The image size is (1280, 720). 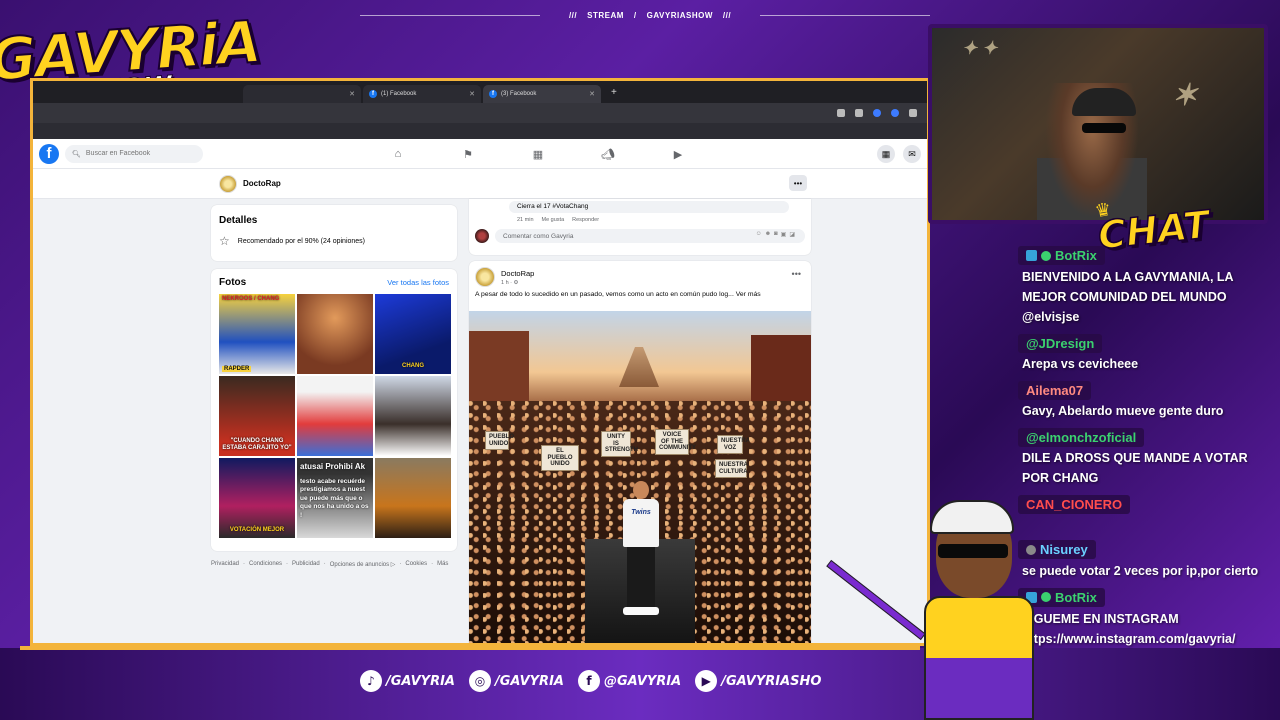 What do you see at coordinates (972, 517) in the screenshot?
I see `mascot-hat` at bounding box center [972, 517].